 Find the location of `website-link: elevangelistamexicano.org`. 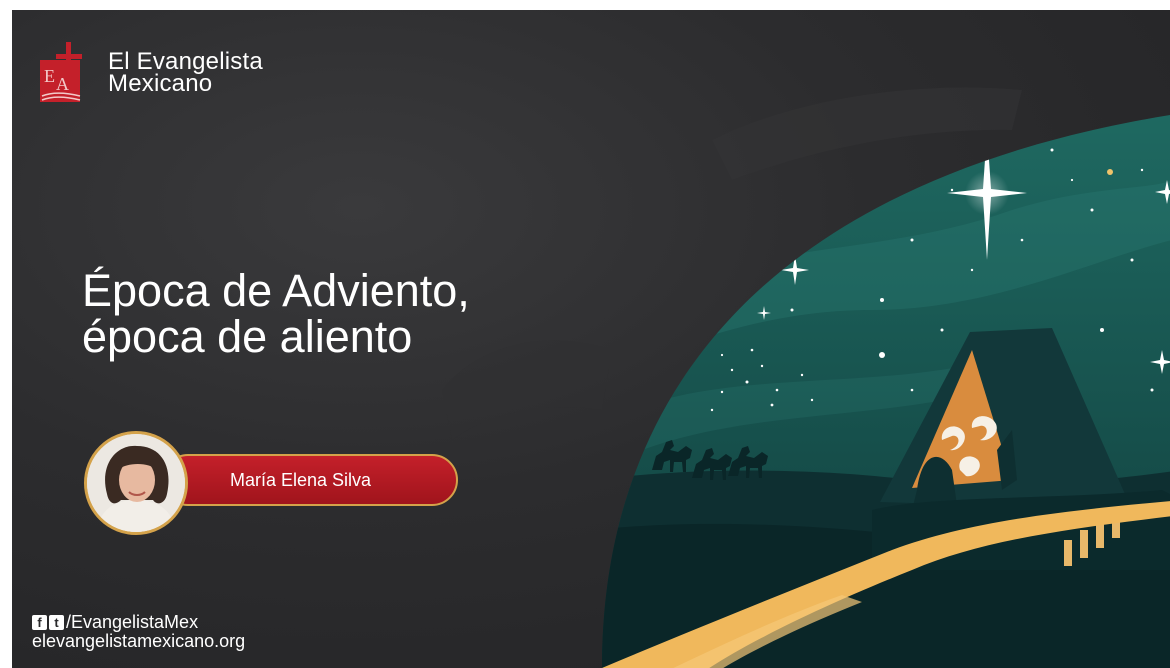

website-link: elevangelistamexicano.org is located at coordinates (138, 641).